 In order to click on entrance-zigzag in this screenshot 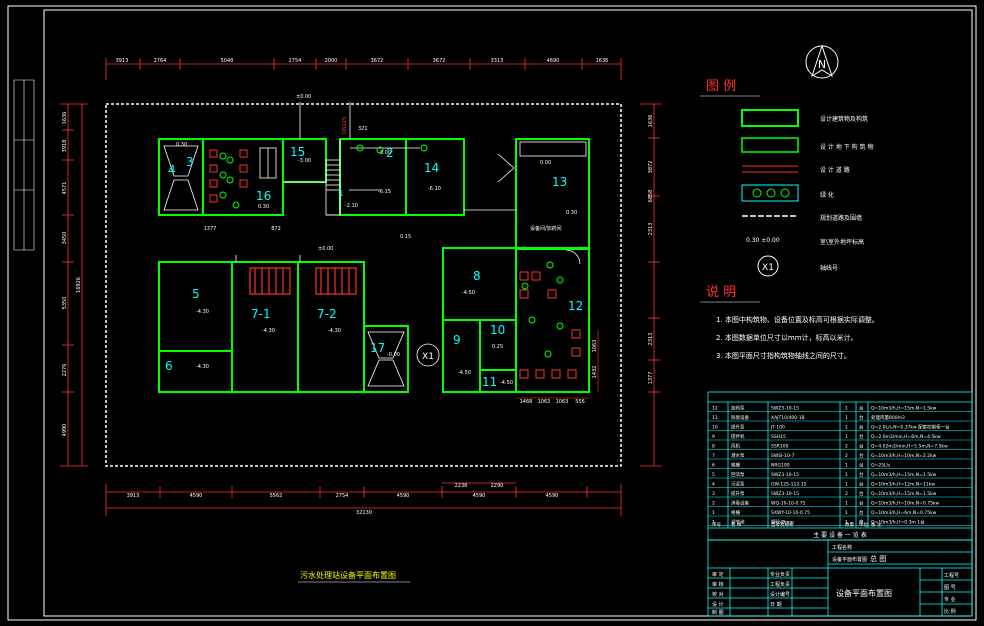, I will do `click(506, 168)`.